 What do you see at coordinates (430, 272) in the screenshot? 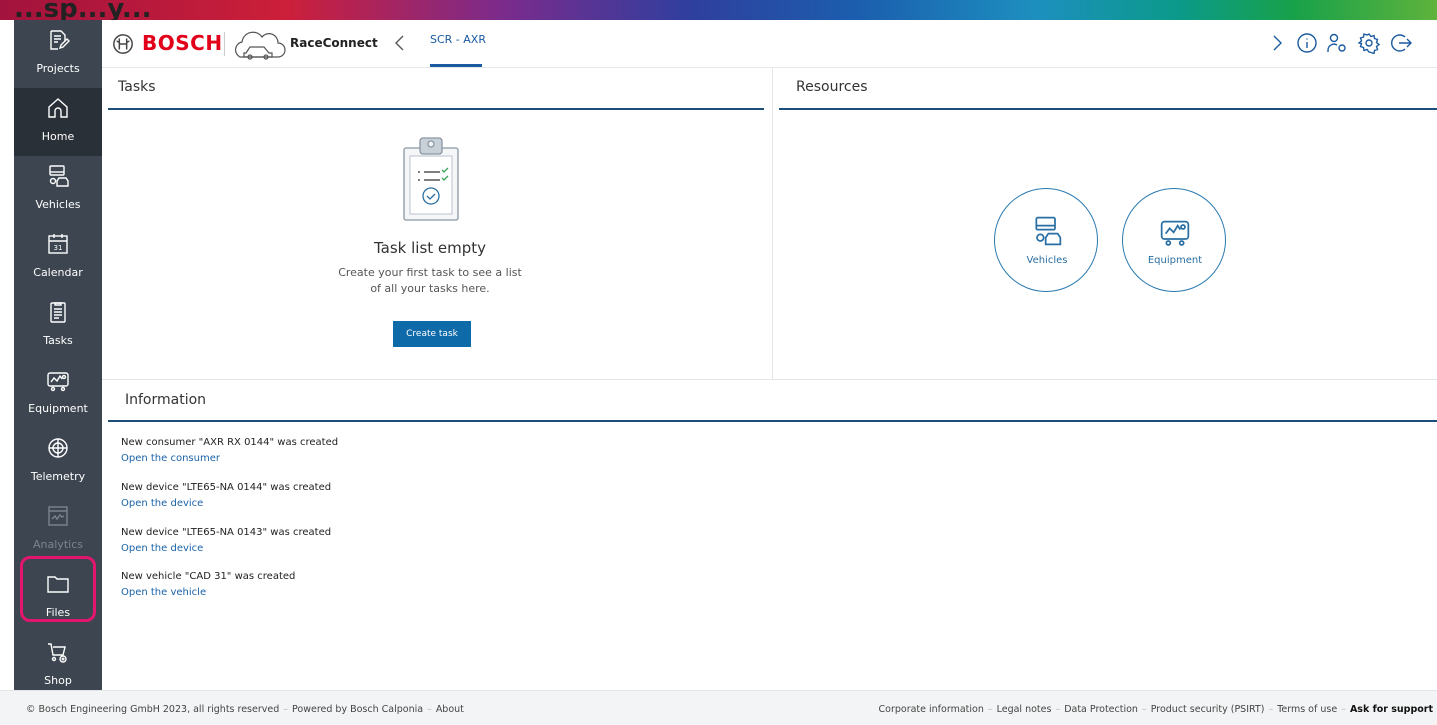
I see `empty-state-line: Create your first task to see a list` at bounding box center [430, 272].